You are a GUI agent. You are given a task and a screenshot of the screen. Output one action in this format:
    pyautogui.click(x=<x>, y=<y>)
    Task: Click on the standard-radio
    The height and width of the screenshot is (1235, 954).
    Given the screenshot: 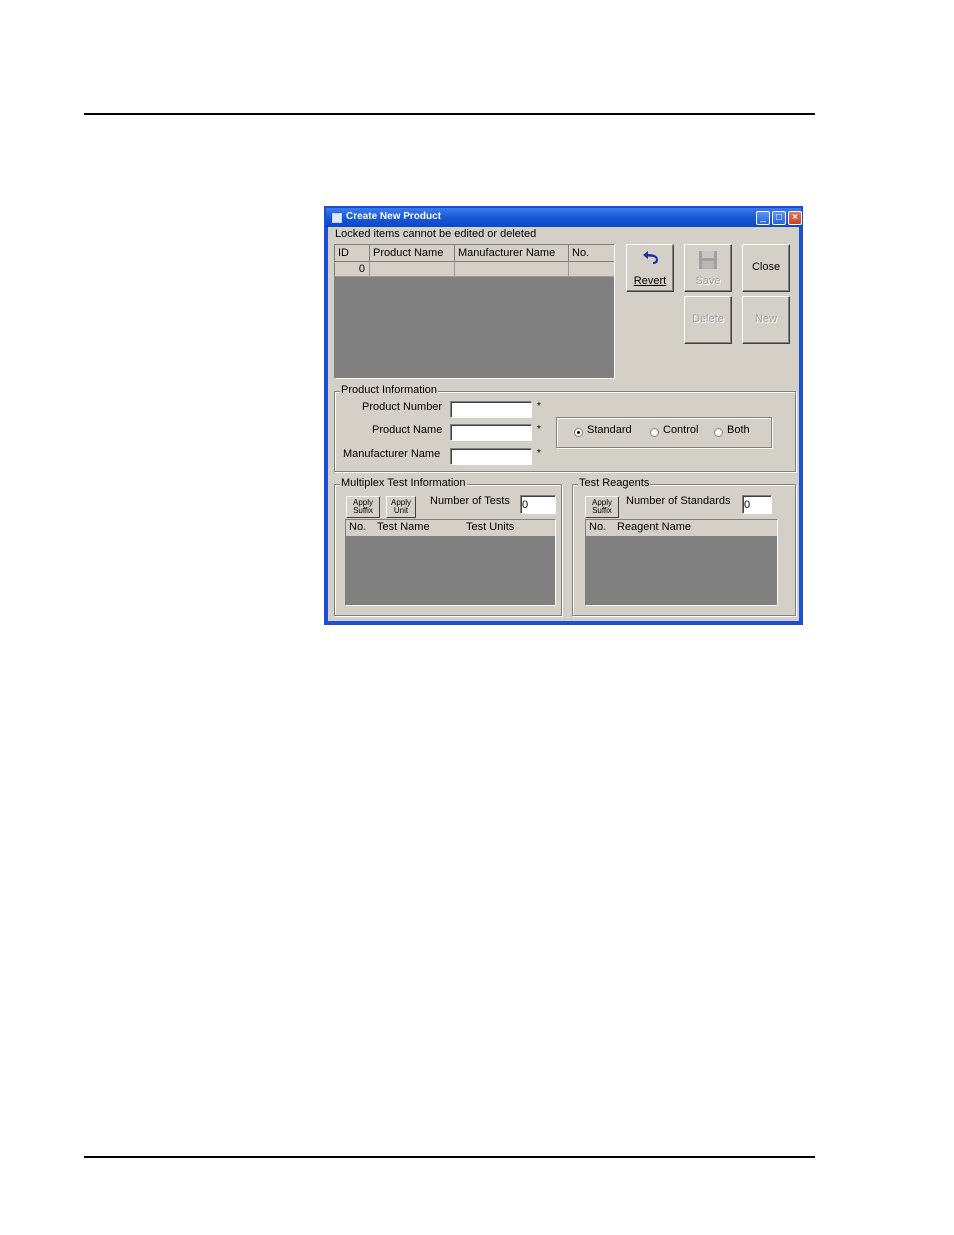 What is the action you would take?
    pyautogui.click(x=578, y=432)
    